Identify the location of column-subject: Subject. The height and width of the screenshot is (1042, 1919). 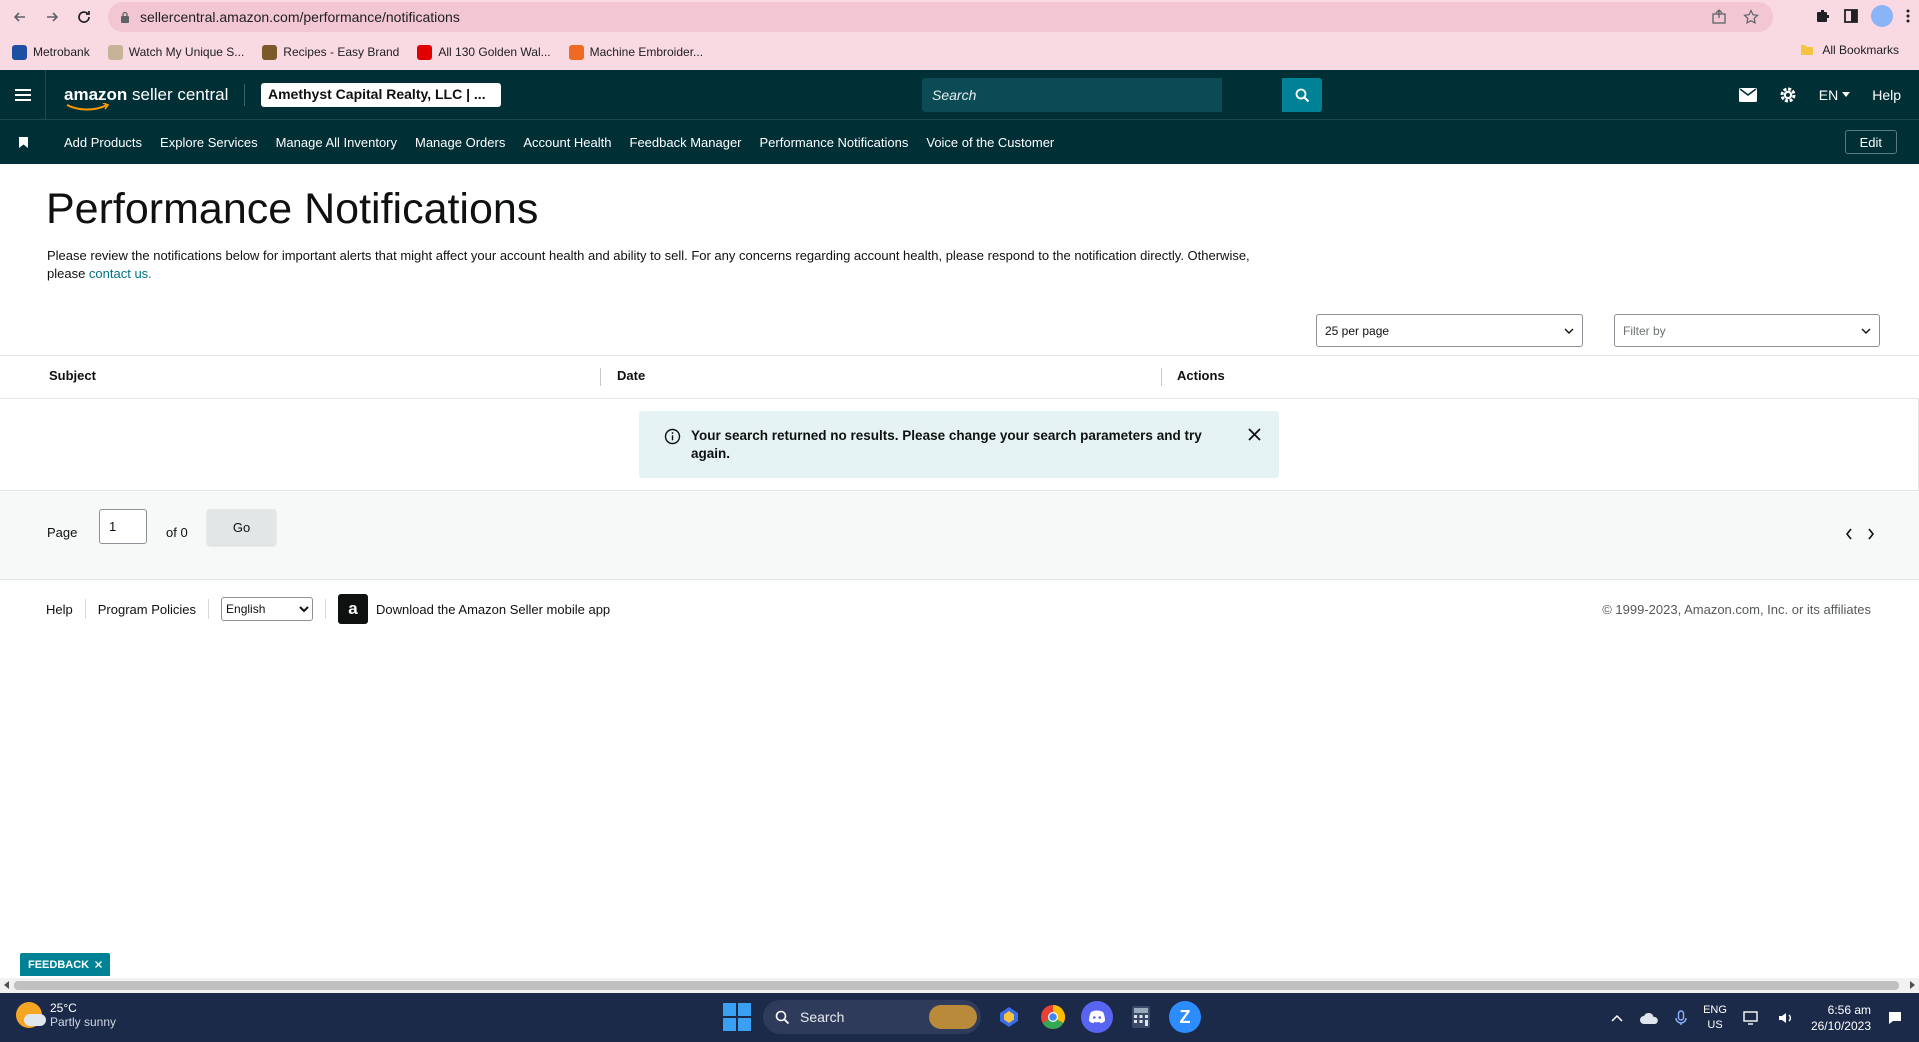
(72, 375).